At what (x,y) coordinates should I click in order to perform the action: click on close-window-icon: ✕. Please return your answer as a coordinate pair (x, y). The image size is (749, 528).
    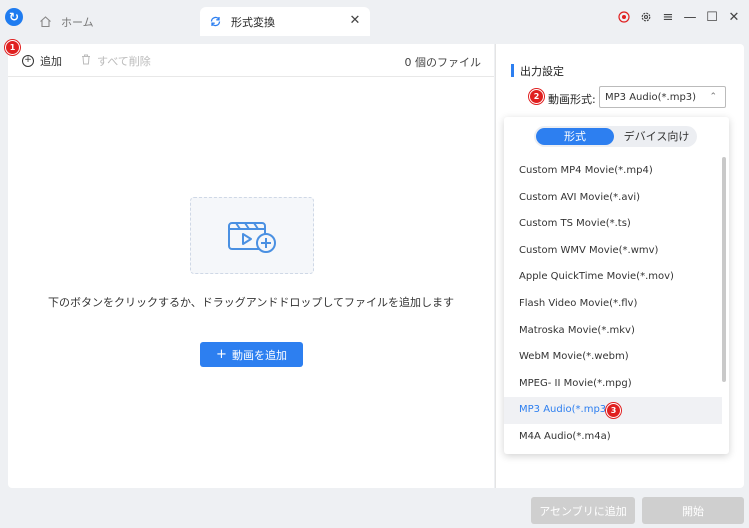
    Looking at the image, I should click on (734, 17).